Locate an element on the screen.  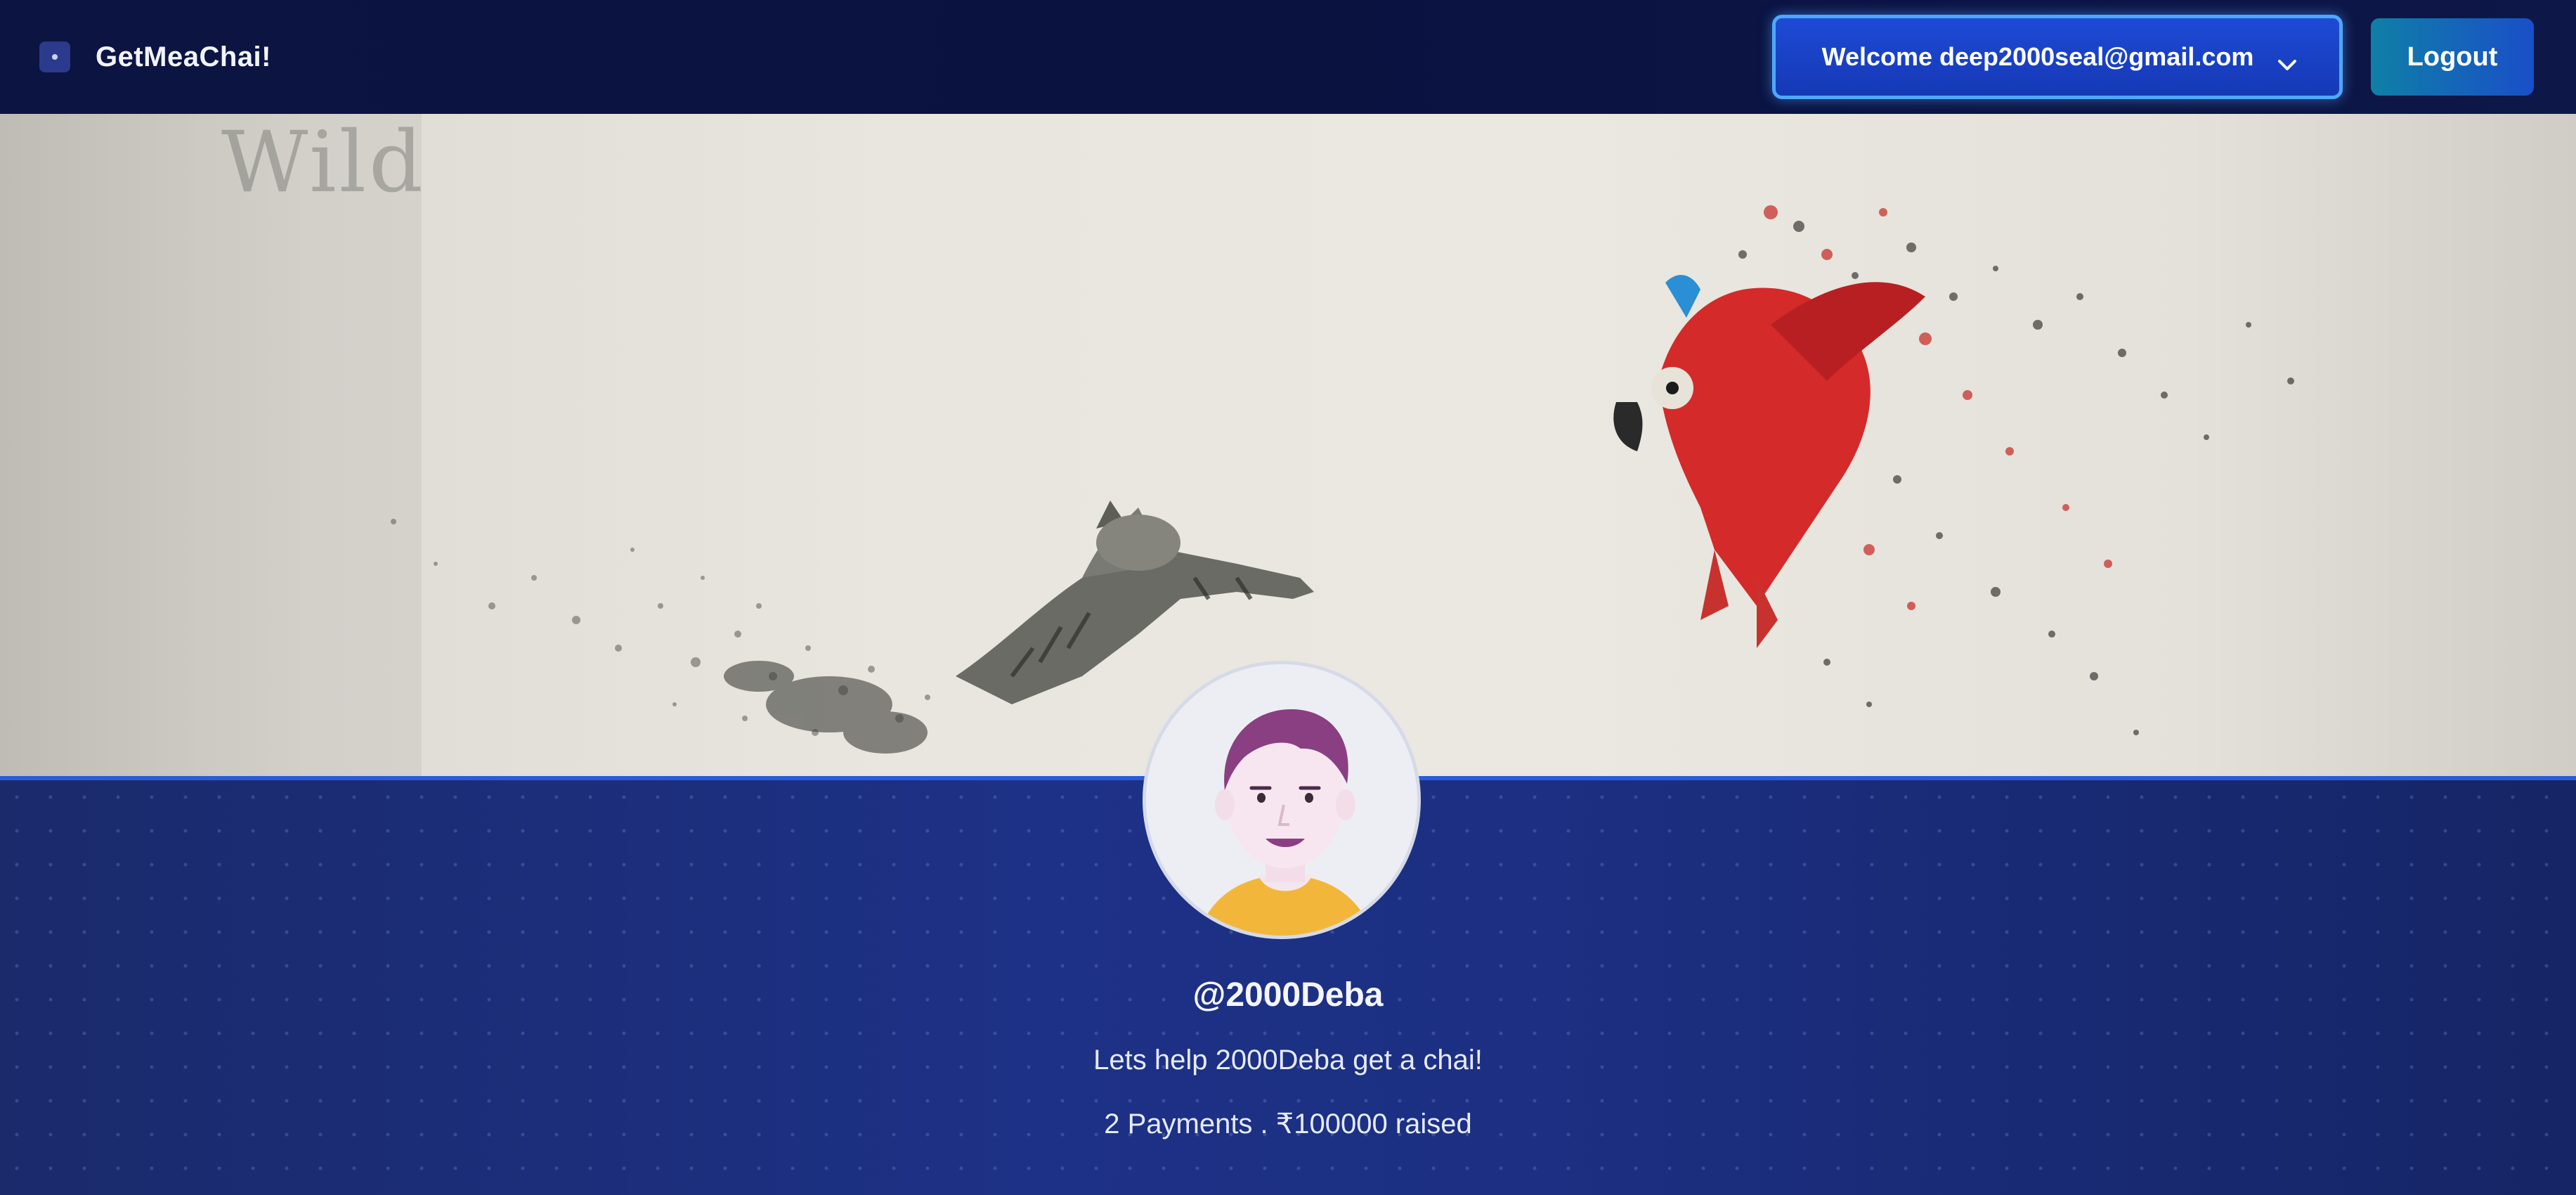
nav-actions: Welcome deep2000seal@gmail.com Logout is located at coordinates (2153, 57).